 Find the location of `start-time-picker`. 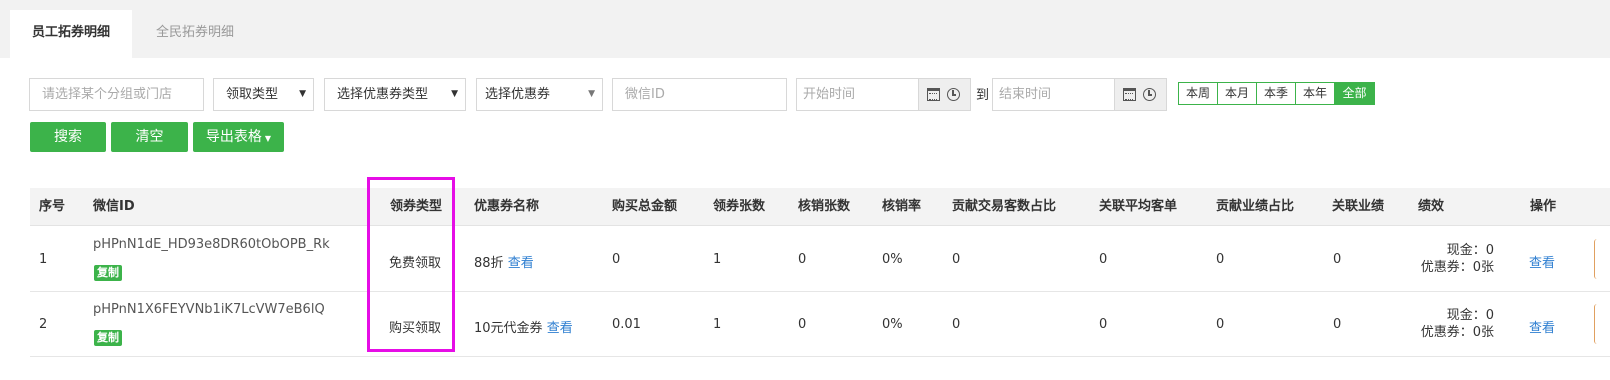

start-time-picker is located at coordinates (945, 94).